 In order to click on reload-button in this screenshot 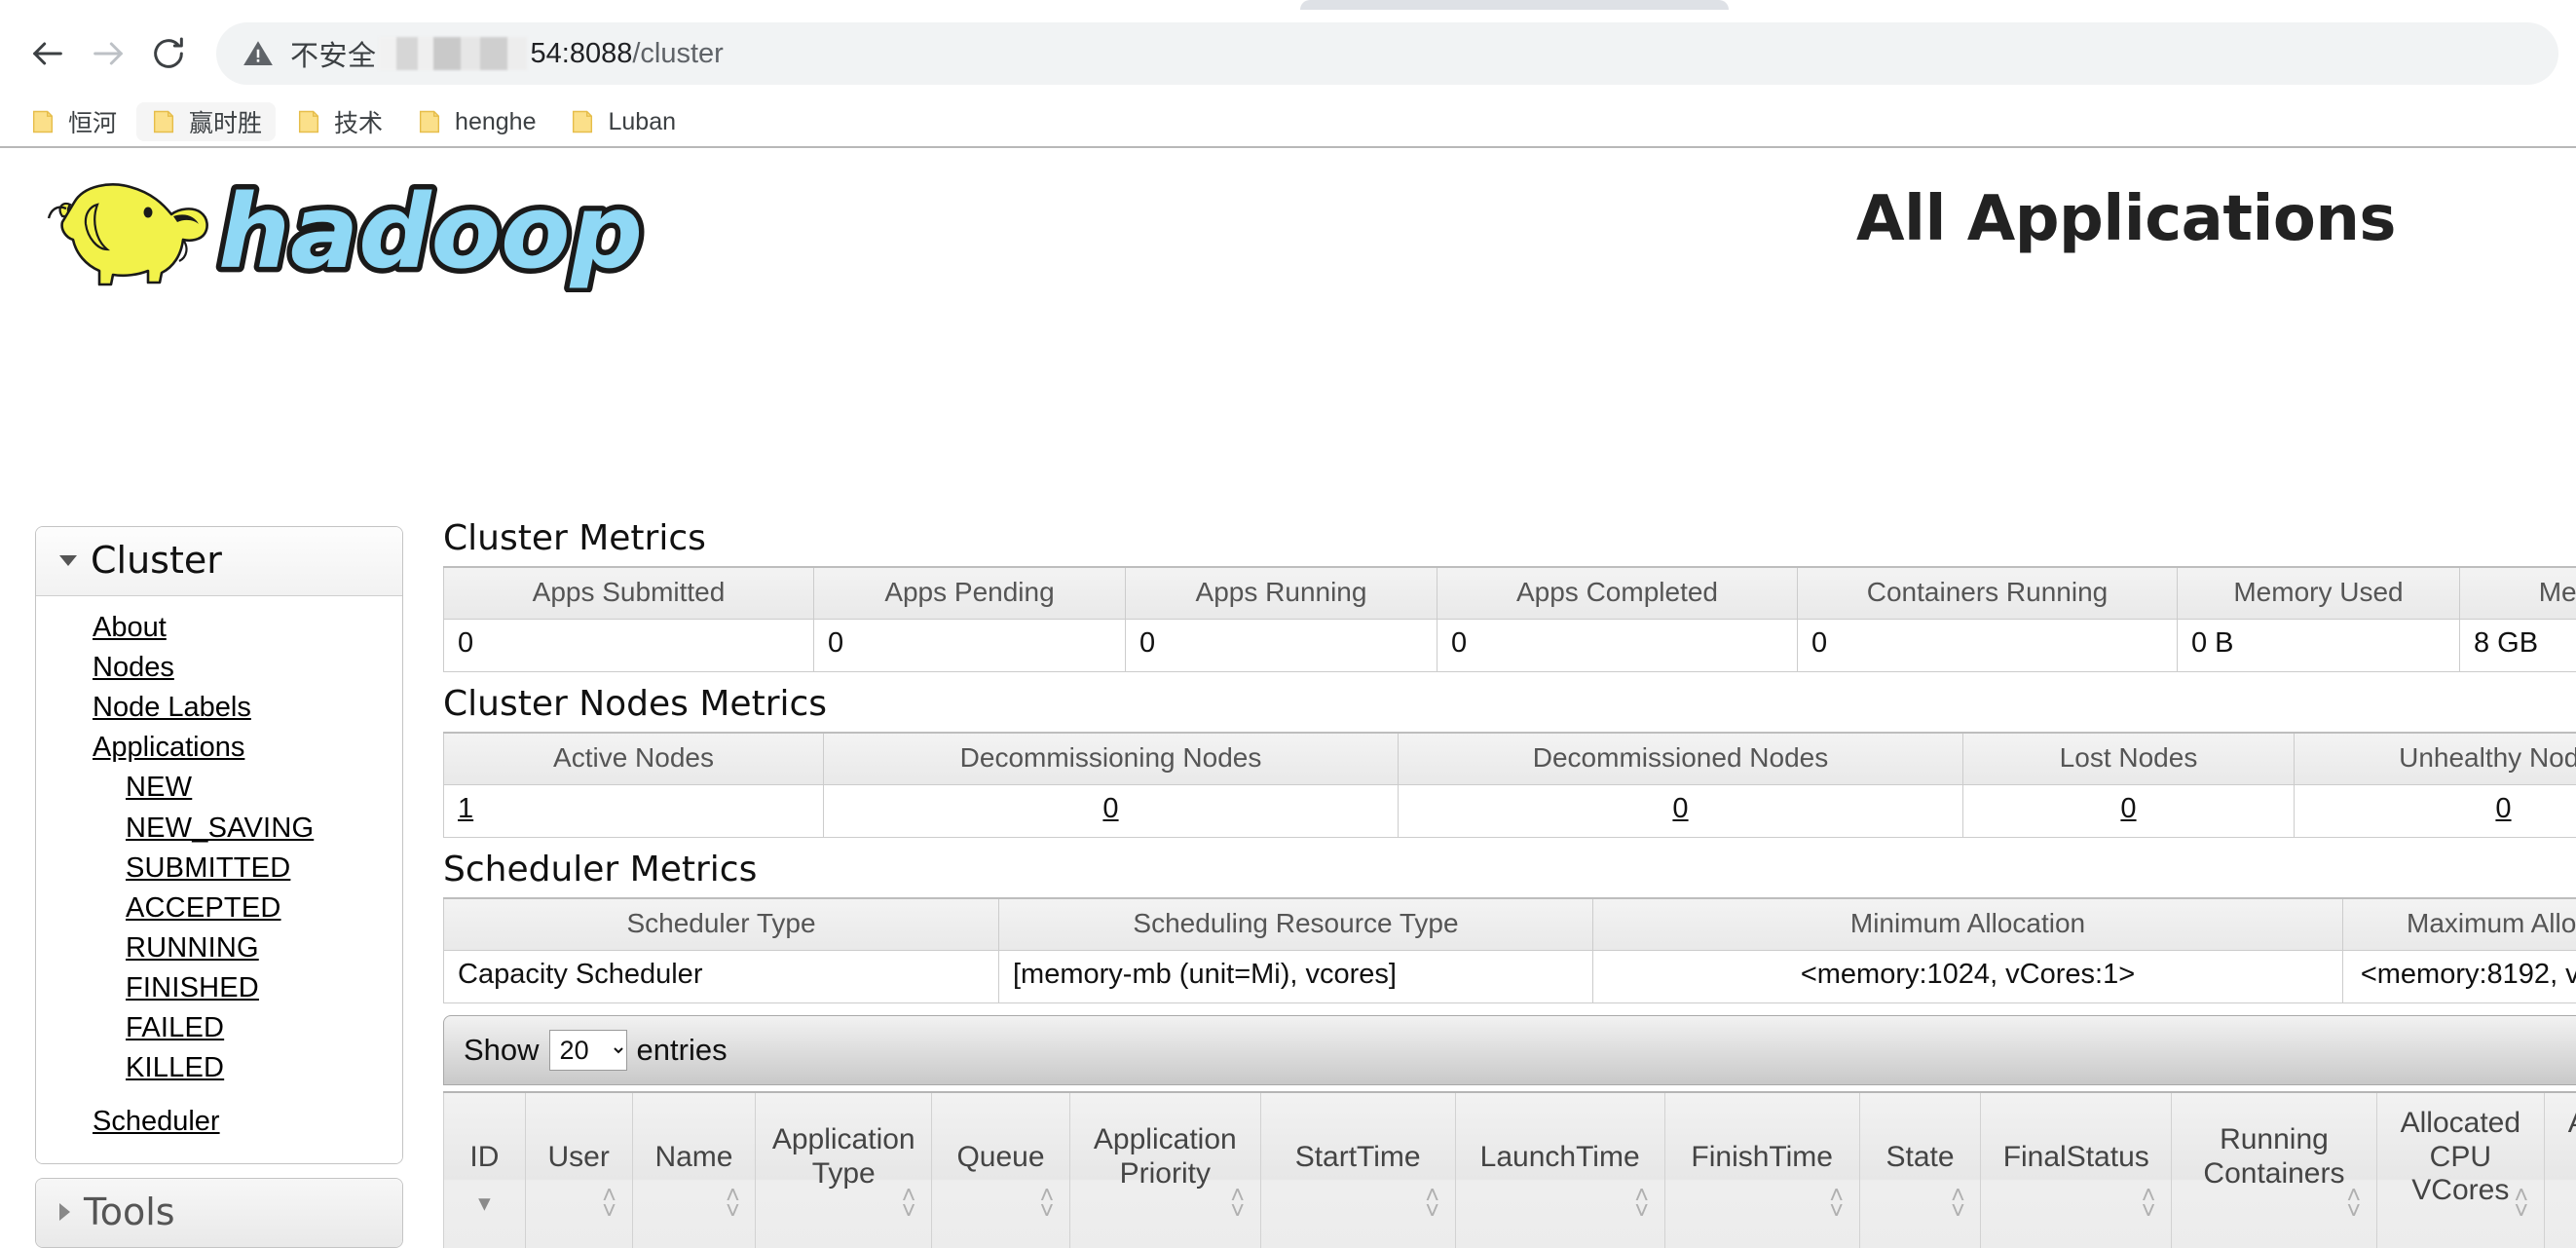, I will do `click(168, 53)`.